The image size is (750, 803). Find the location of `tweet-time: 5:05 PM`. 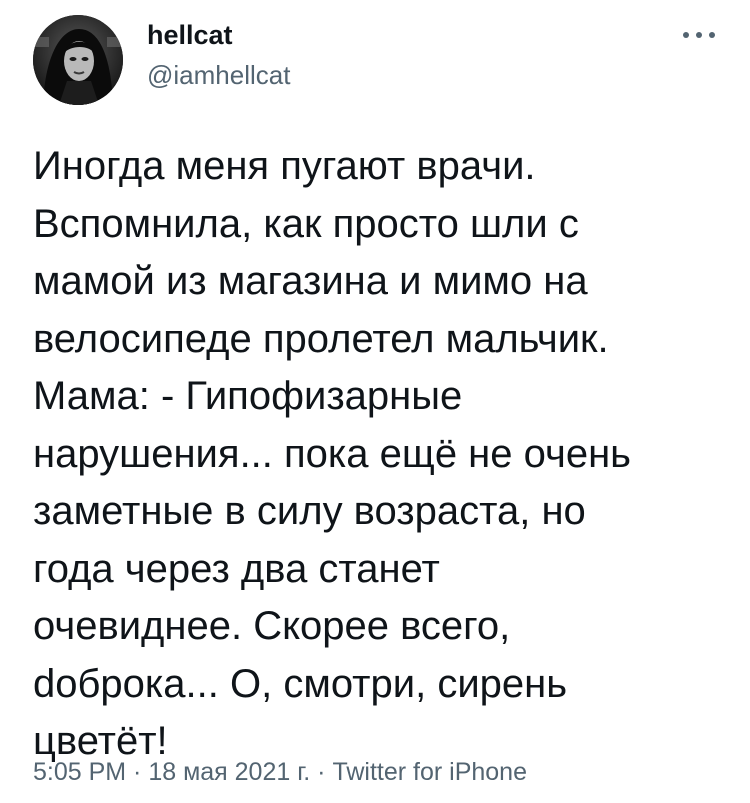

tweet-time: 5:05 PM is located at coordinates (79, 772).